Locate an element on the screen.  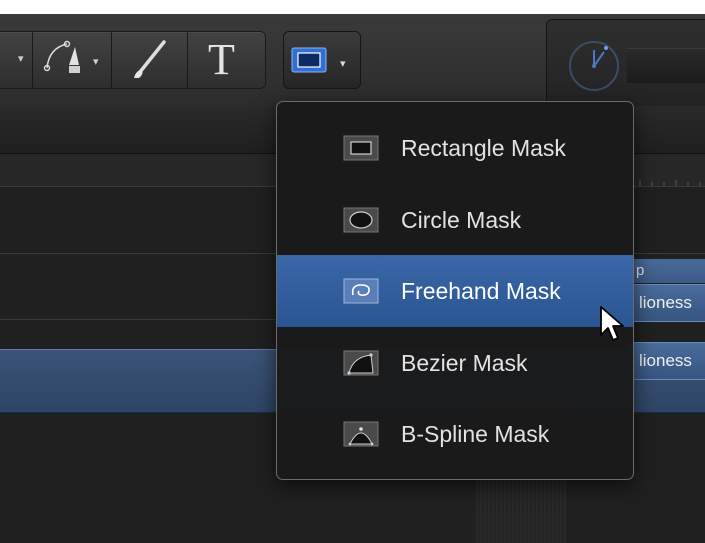
menu-item-bspline-mask: B-Spline Mask is located at coordinates (455, 434).